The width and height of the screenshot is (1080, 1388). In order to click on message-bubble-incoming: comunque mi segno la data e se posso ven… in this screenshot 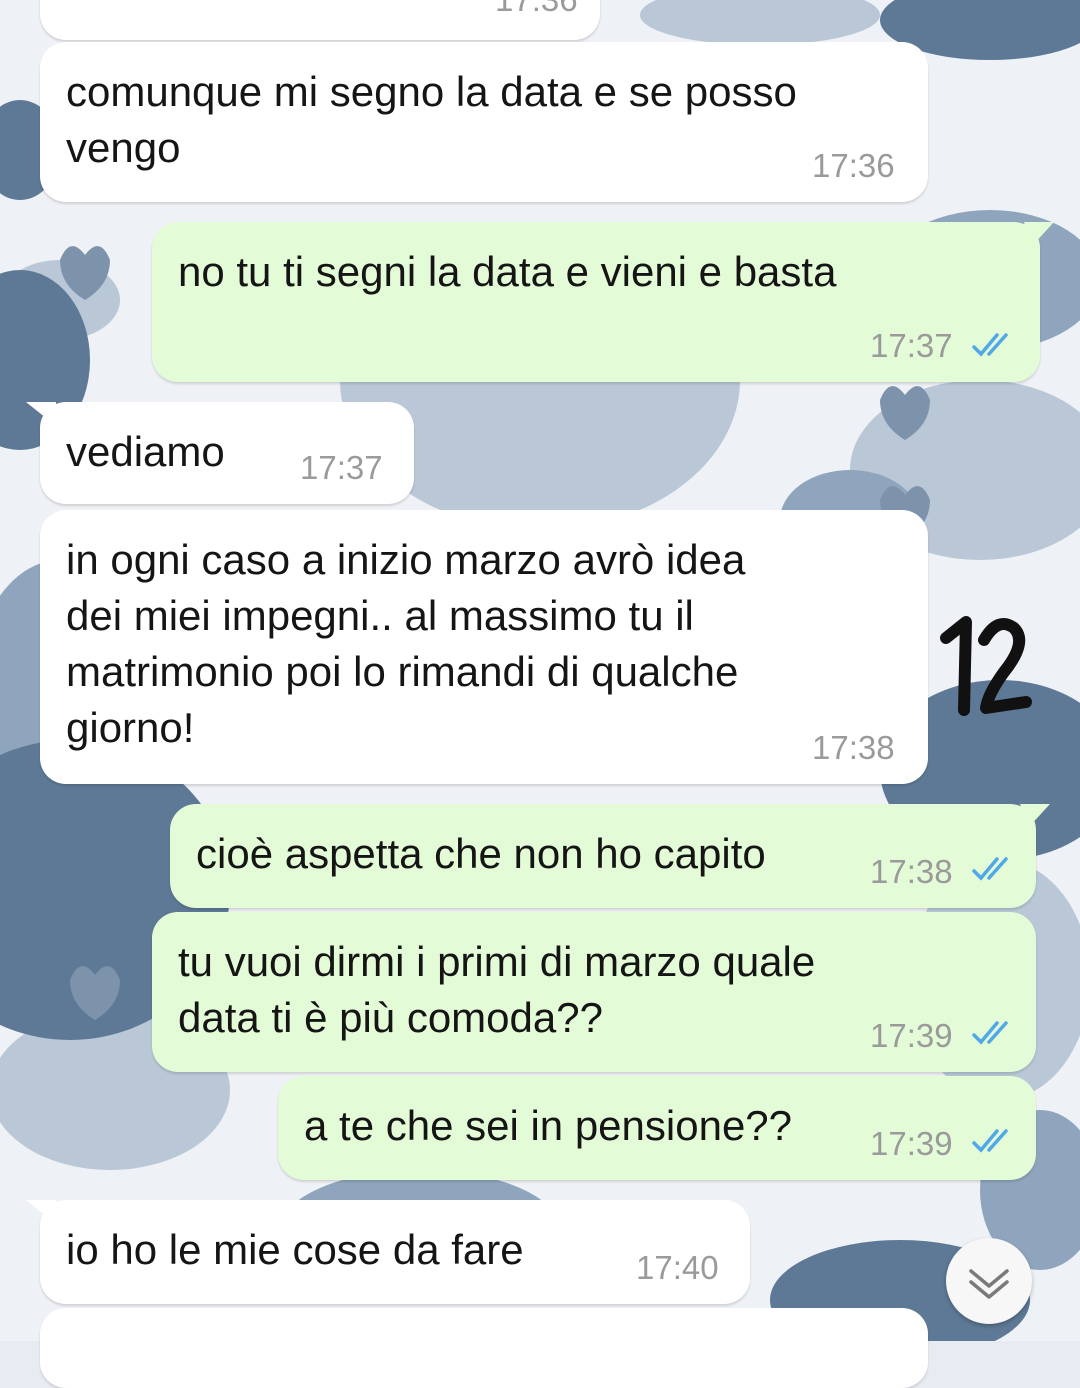, I will do `click(484, 122)`.